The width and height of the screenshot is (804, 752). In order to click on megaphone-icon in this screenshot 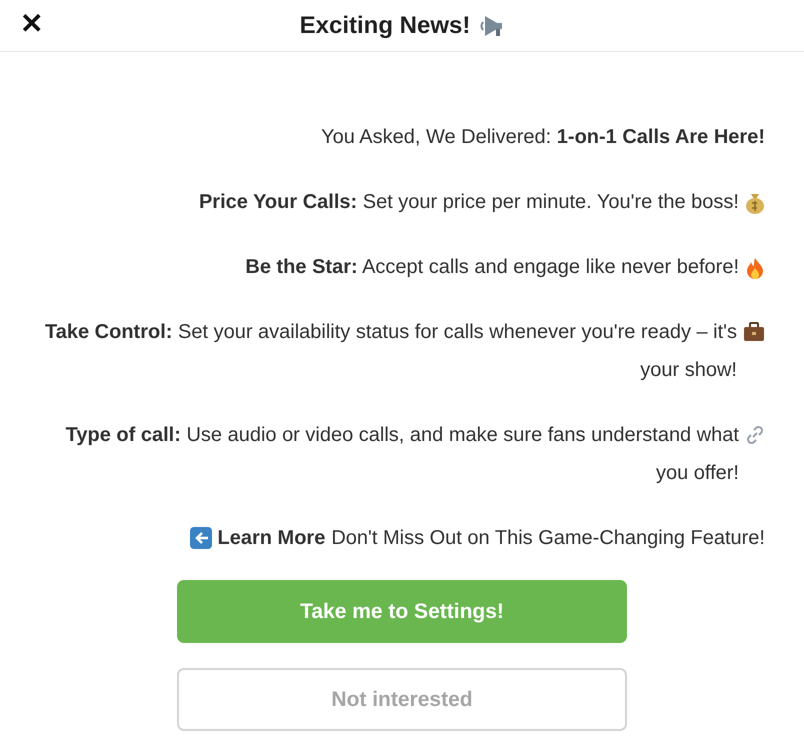, I will do `click(491, 25)`.